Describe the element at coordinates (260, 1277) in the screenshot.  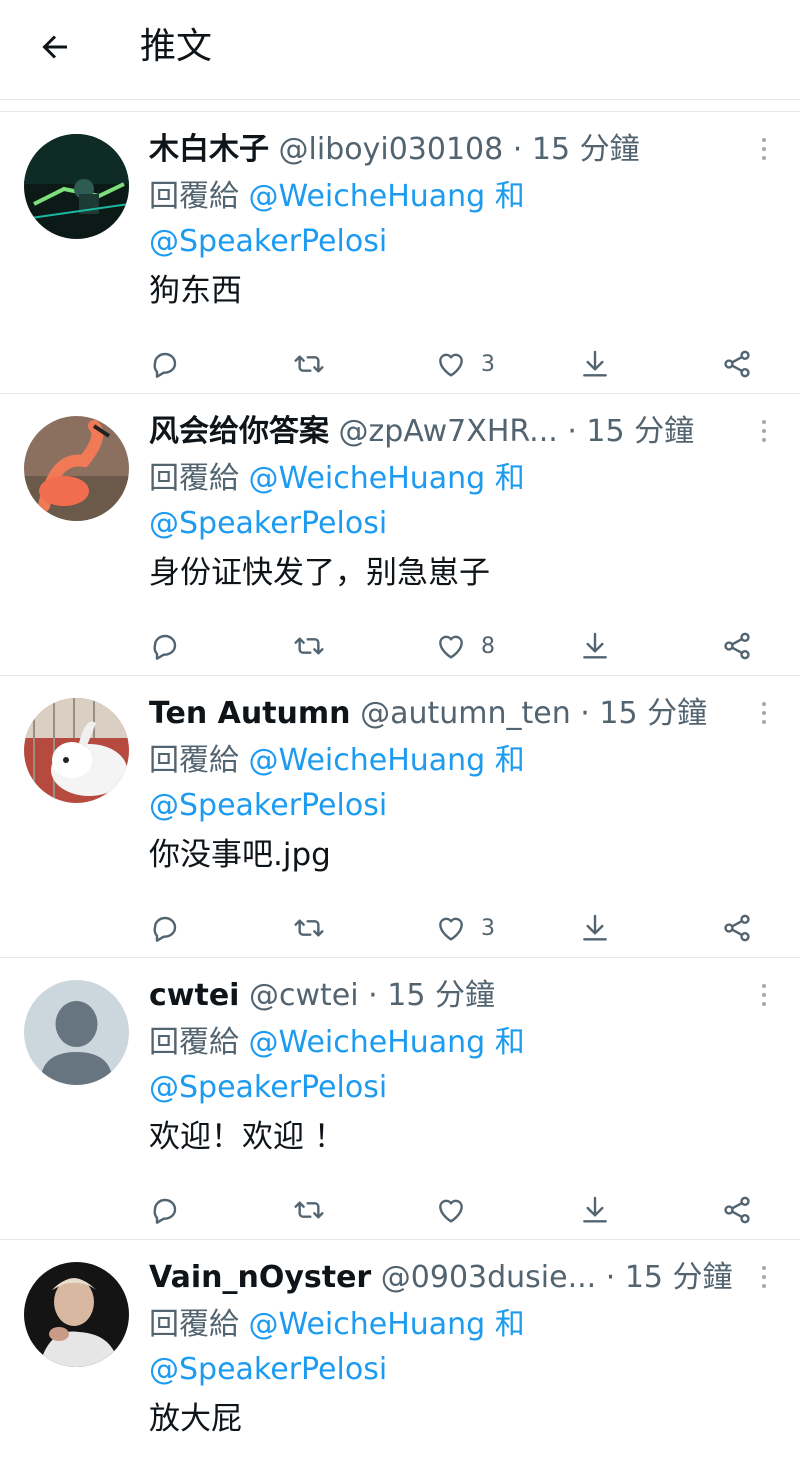
I see `display-name: Vain_nOyster` at that location.